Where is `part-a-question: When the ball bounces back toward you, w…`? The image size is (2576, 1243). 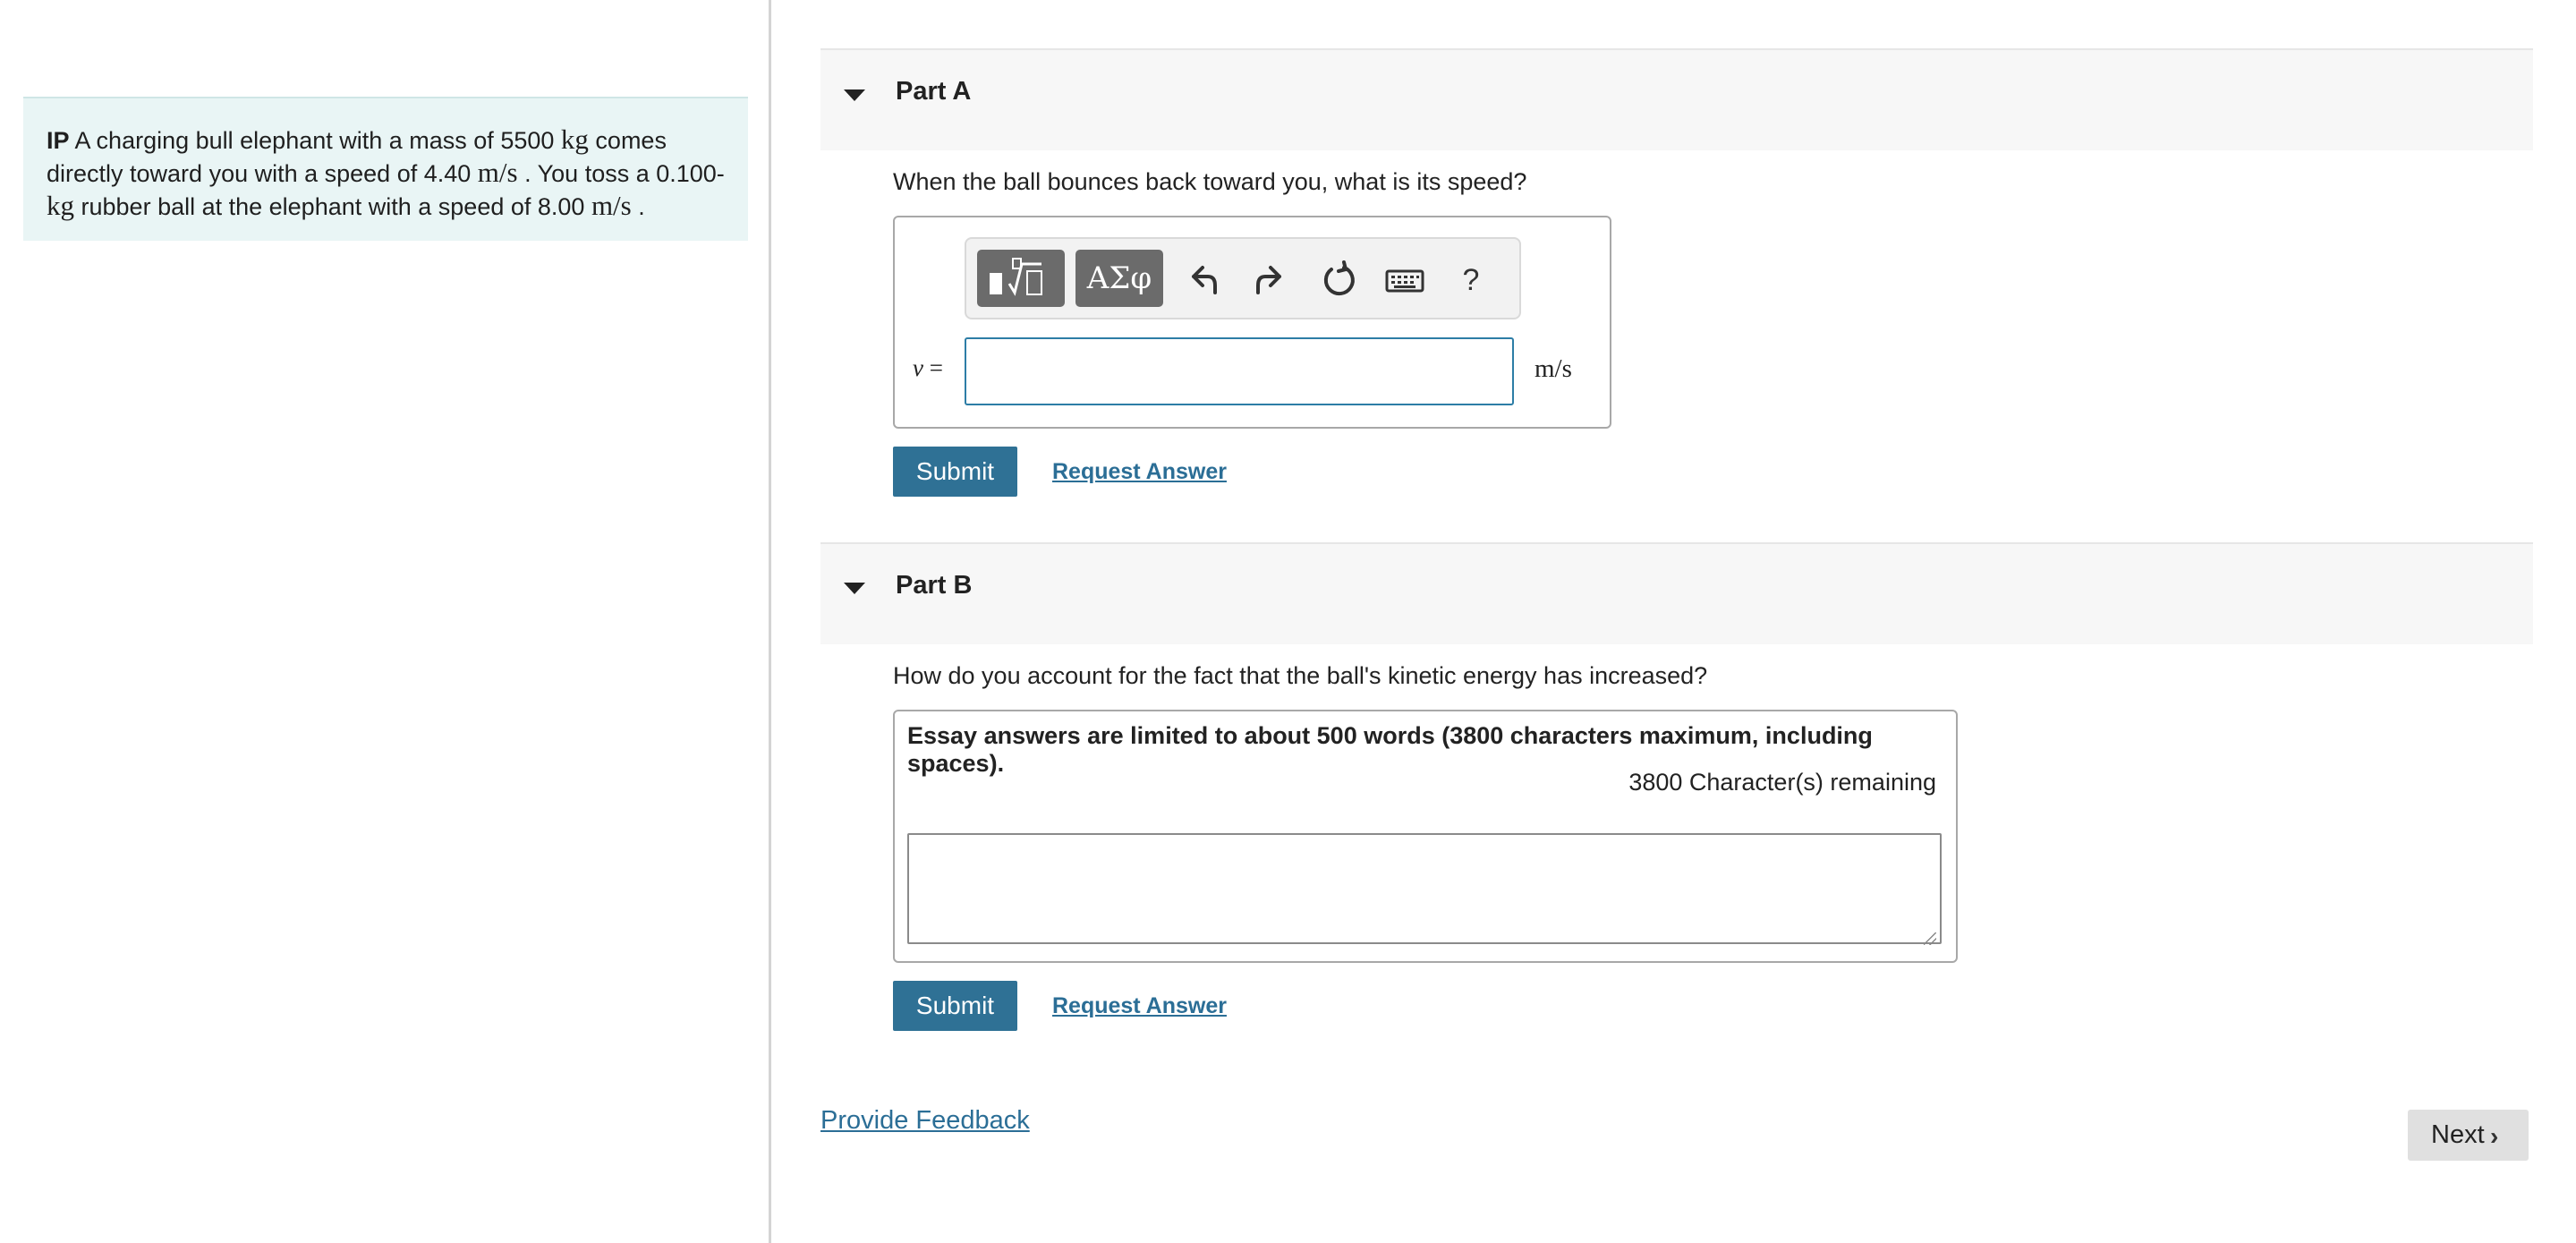 part-a-question: When the ball bounces back toward you, w… is located at coordinates (1210, 181).